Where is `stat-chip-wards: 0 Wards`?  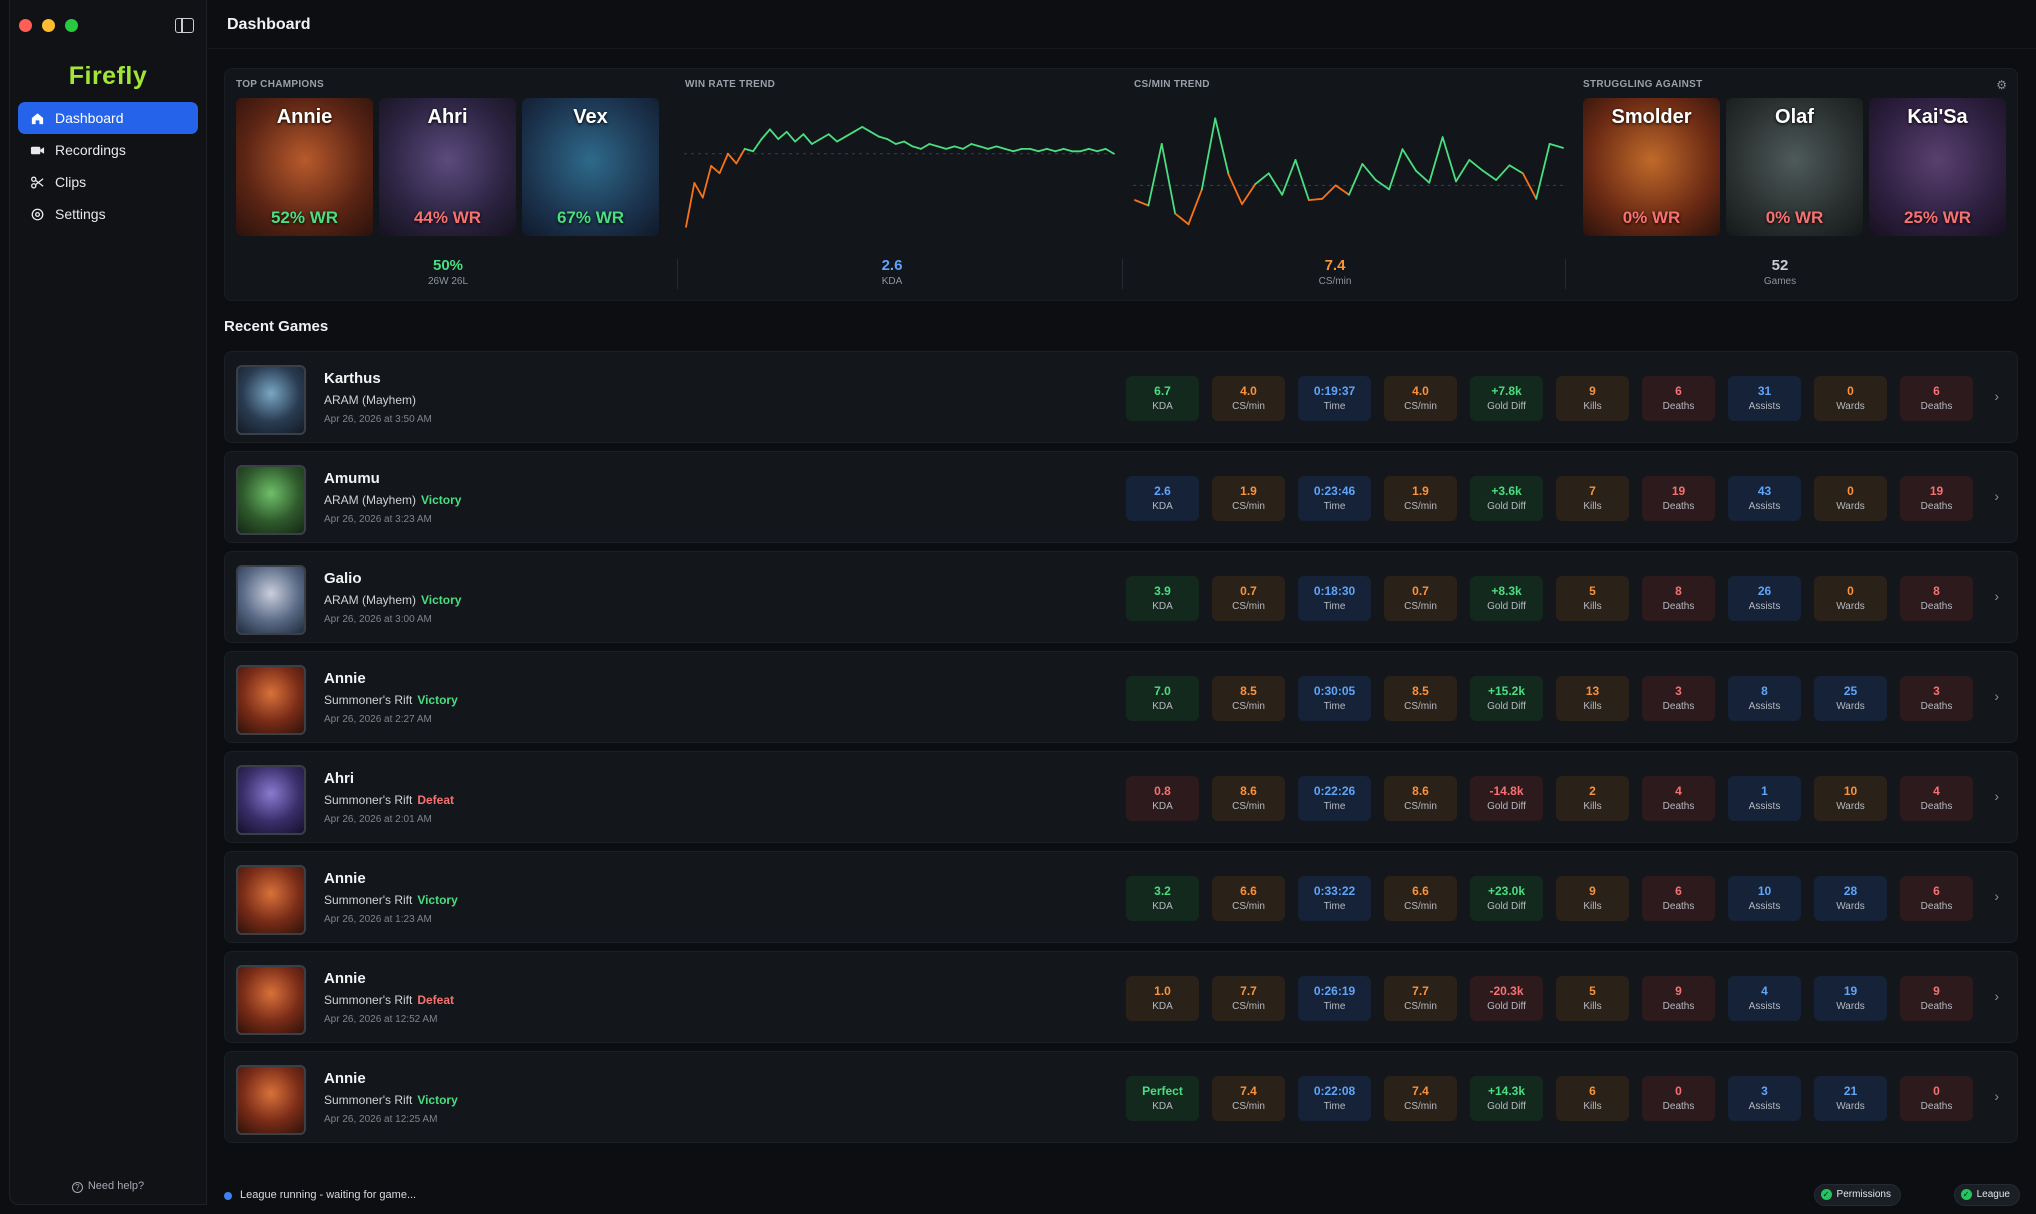 stat-chip-wards: 0 Wards is located at coordinates (1850, 498).